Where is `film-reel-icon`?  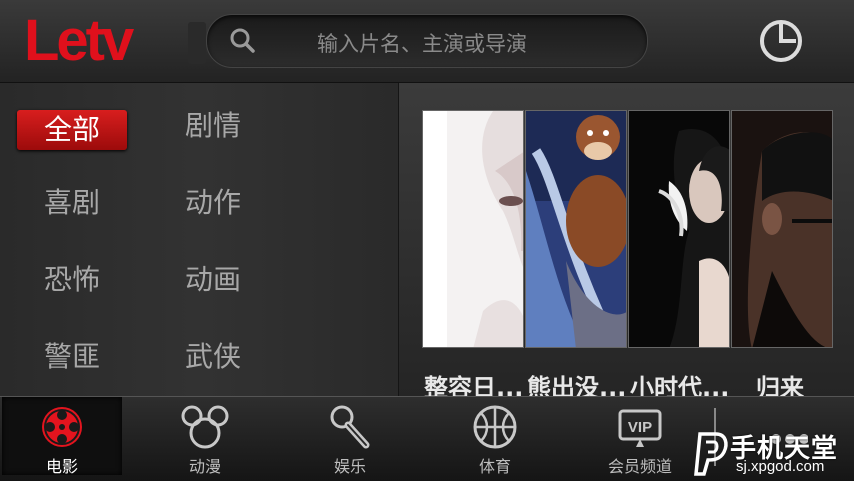
film-reel-icon is located at coordinates (62, 427).